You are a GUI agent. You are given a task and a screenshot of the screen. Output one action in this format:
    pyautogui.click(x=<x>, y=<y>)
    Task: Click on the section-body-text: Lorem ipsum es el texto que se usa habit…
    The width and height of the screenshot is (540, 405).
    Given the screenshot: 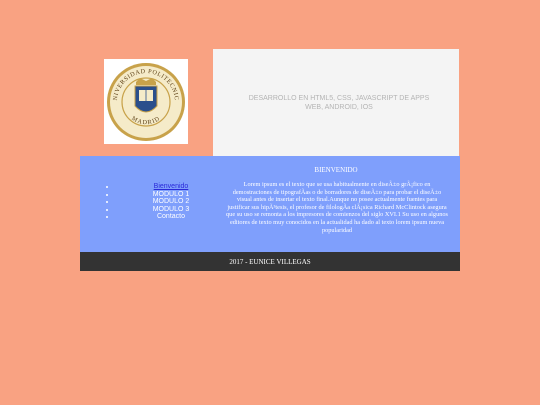 What is the action you would take?
    pyautogui.click(x=337, y=207)
    